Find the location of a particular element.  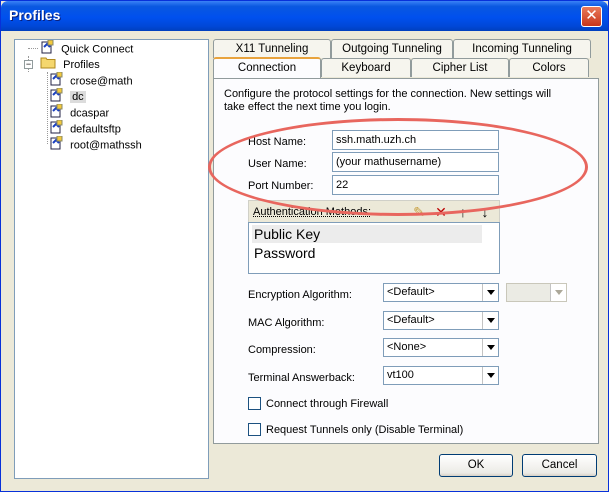

tree-item-profile: root@mathssh is located at coordinates (95, 145).